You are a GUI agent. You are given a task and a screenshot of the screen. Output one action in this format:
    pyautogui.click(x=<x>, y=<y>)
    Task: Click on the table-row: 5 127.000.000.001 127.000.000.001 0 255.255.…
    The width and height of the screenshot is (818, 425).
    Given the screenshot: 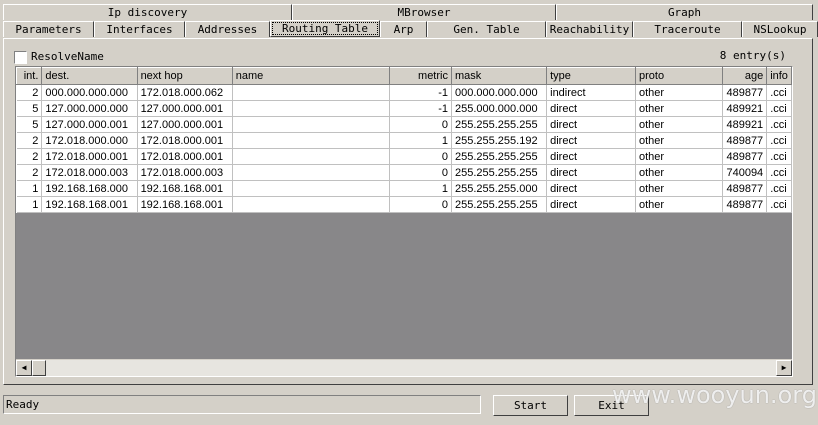 What is the action you would take?
    pyautogui.click(x=404, y=124)
    